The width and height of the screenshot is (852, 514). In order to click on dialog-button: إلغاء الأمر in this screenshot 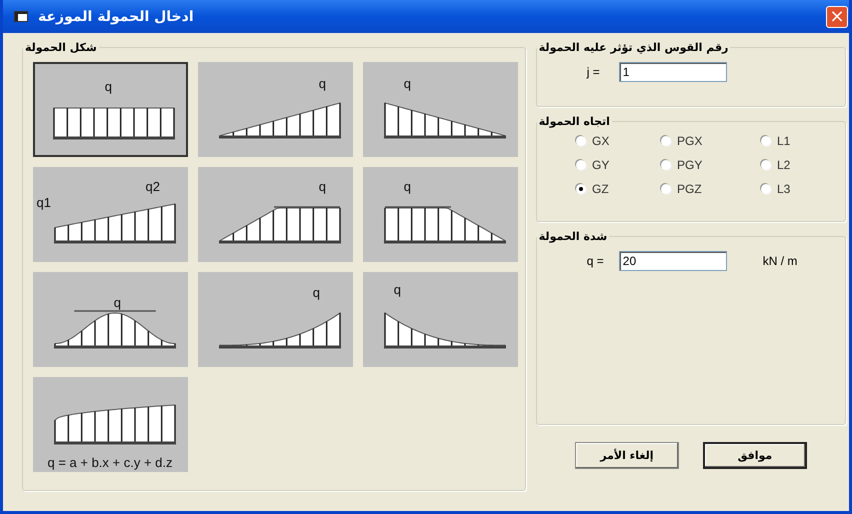, I will do `click(626, 455)`.